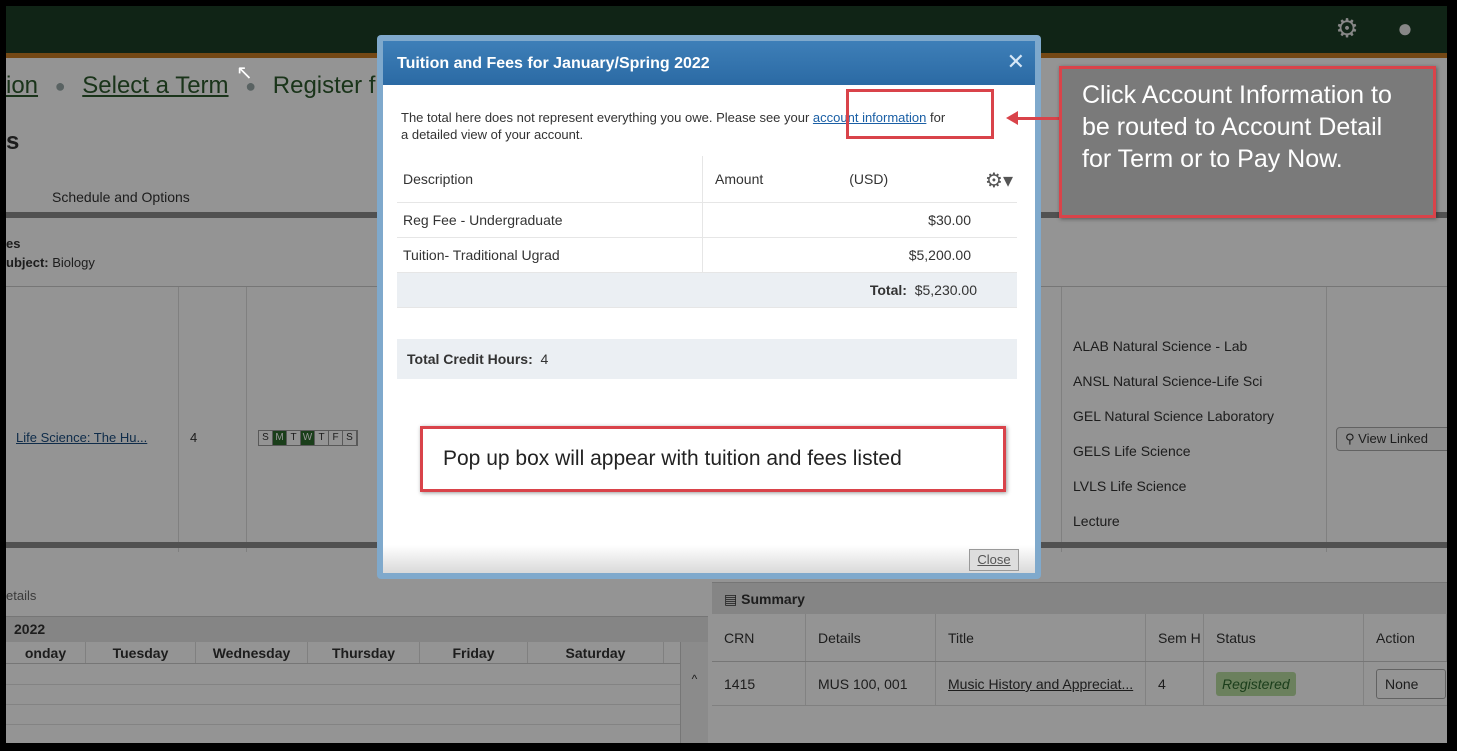 Image resolution: width=1457 pixels, height=751 pixels. I want to click on note-text-line2: a detailed view of your account., so click(492, 134).